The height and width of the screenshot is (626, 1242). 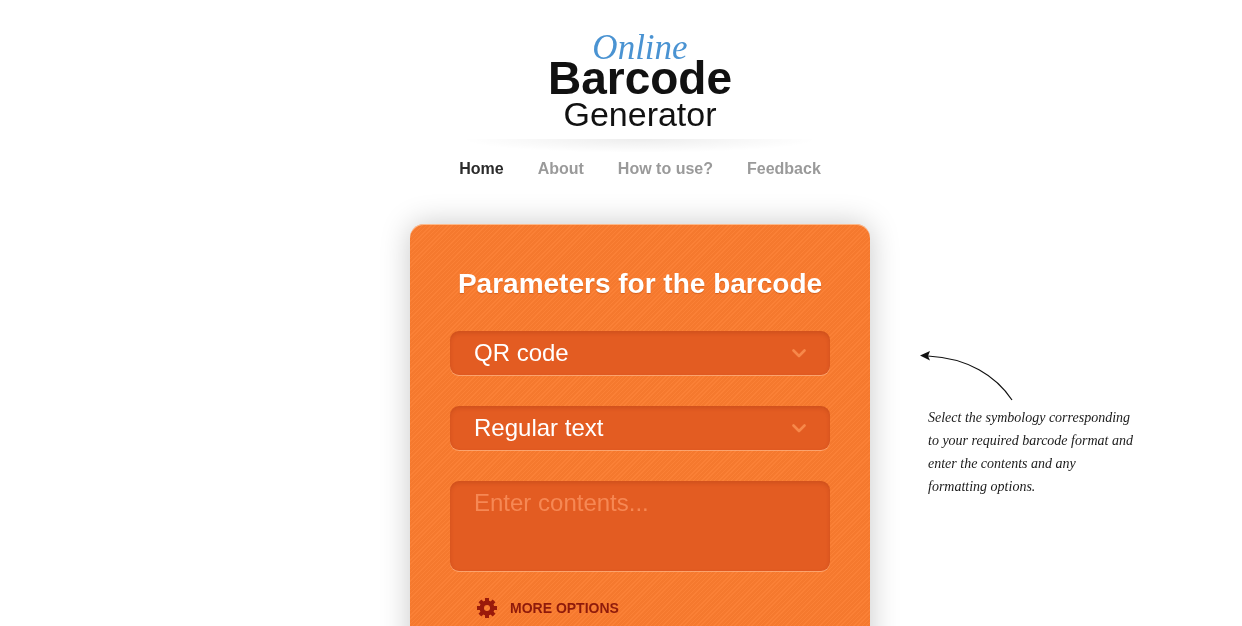 What do you see at coordinates (640, 284) in the screenshot?
I see `panel-title: Parameters for the barcode` at bounding box center [640, 284].